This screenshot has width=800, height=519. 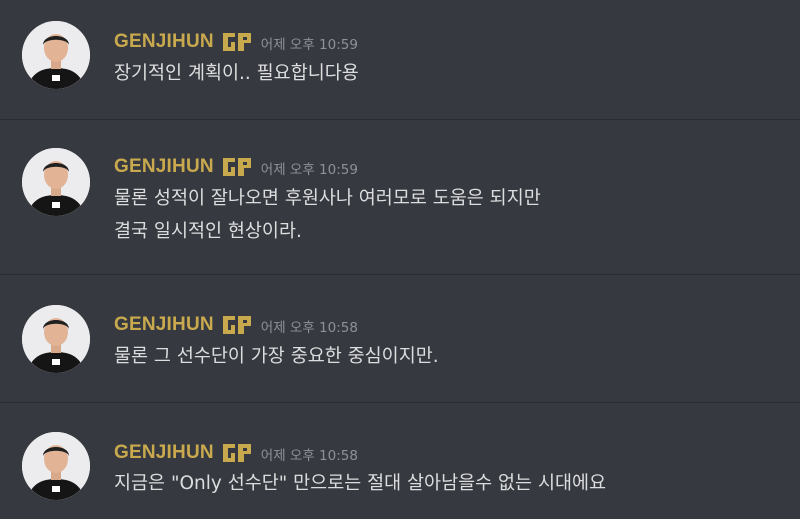 I want to click on message-text: 장기적인 계획이.. 필요합니다용, so click(x=236, y=73).